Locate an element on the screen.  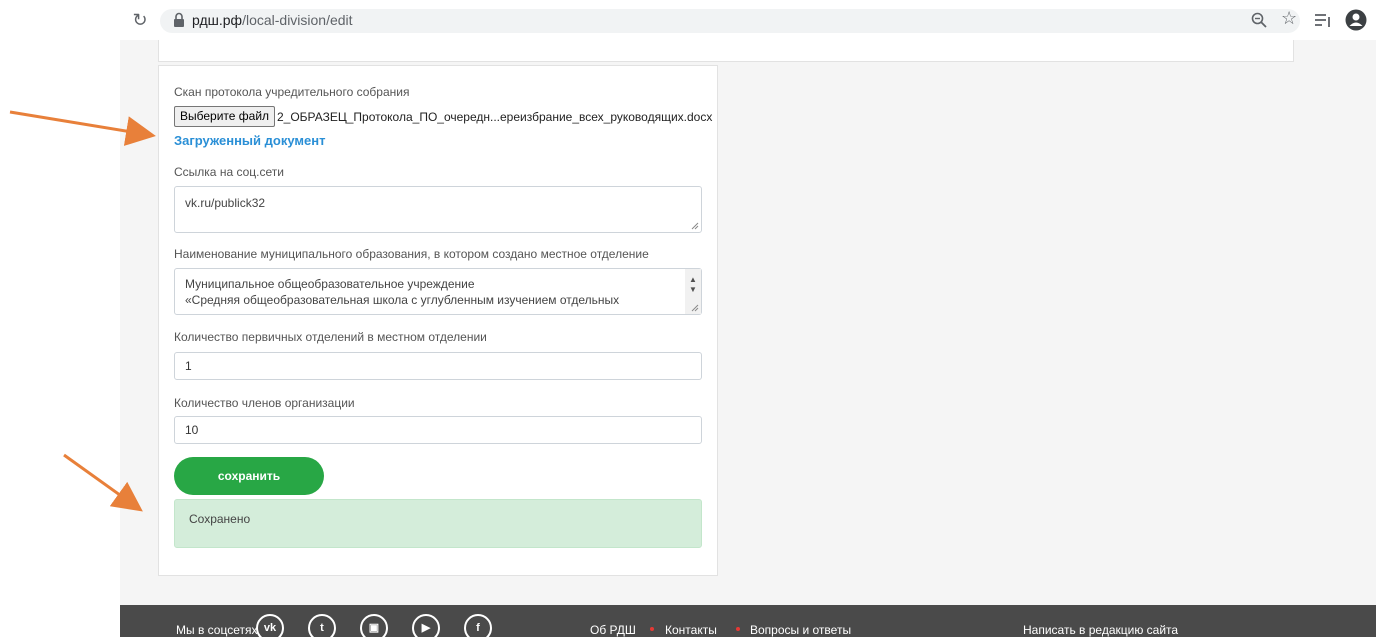
annotation-arrows is located at coordinates (82, 311).